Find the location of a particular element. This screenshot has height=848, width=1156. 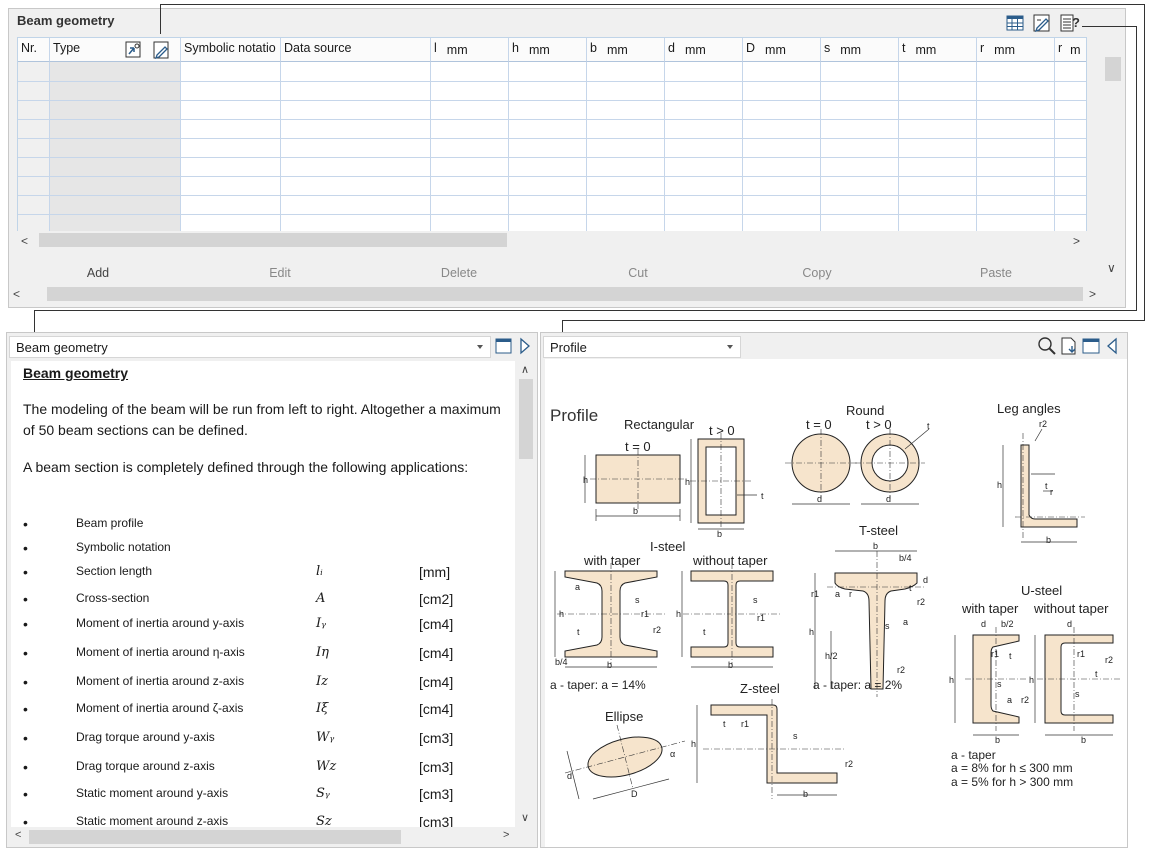

panel-scroll-right-icon: > is located at coordinates (1092, 294).